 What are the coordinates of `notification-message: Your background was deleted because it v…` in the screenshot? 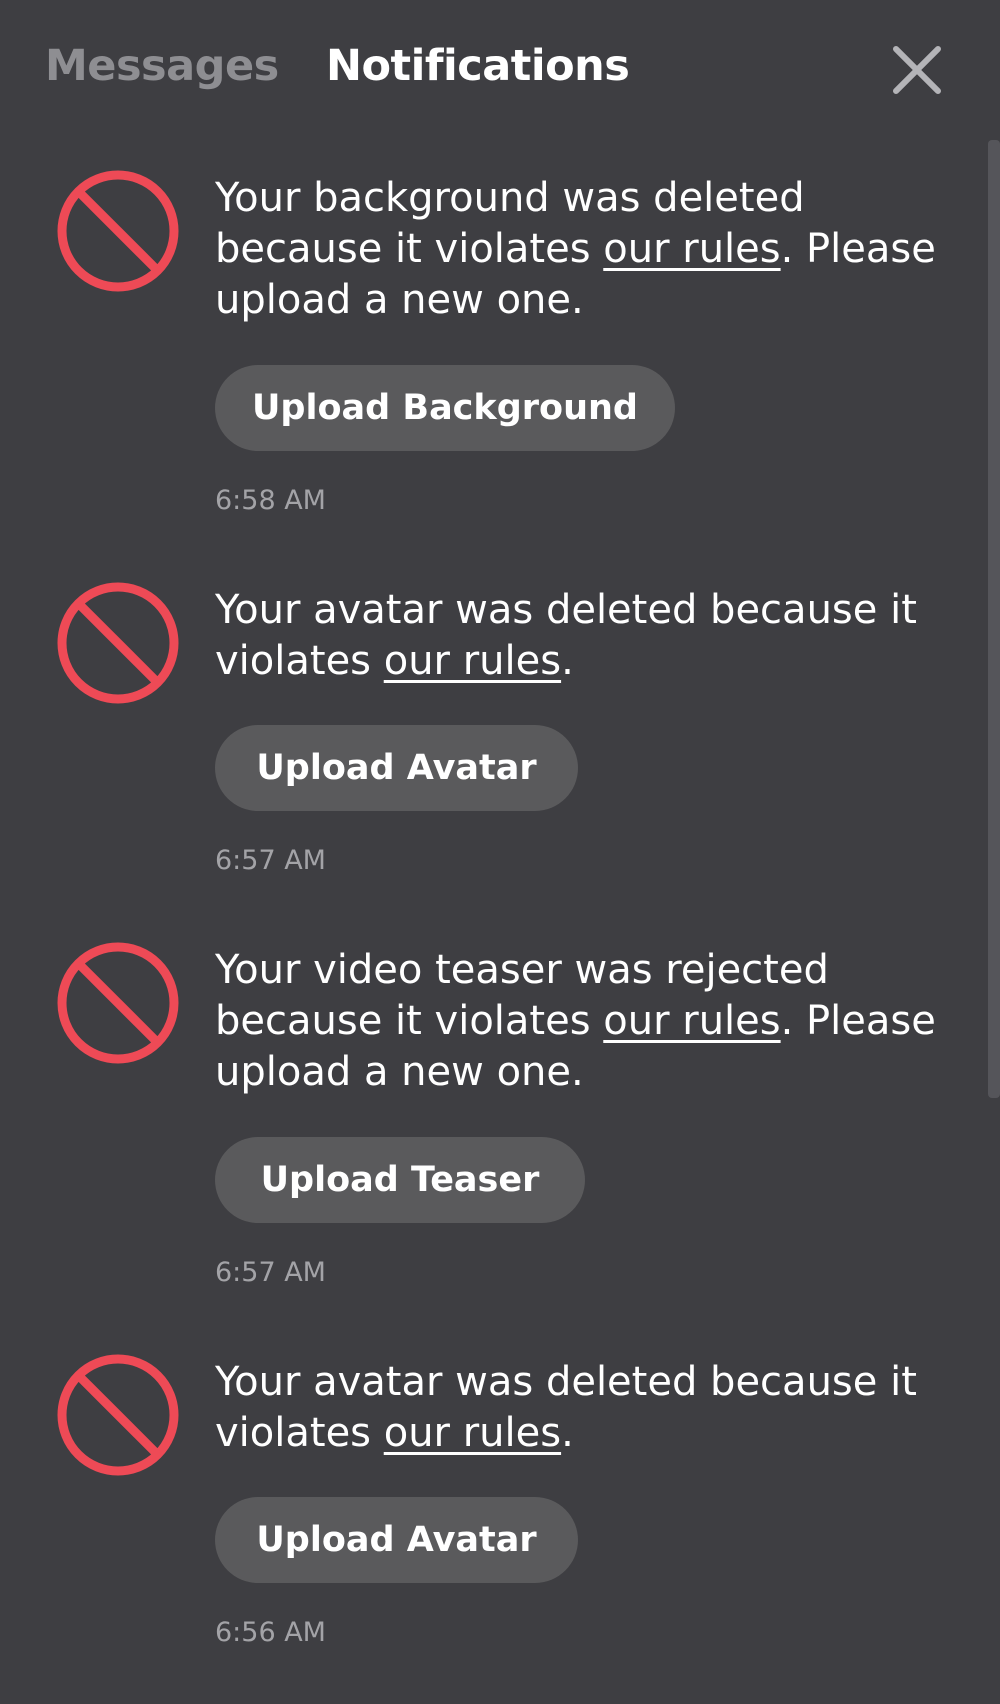 It's located at (580, 249).